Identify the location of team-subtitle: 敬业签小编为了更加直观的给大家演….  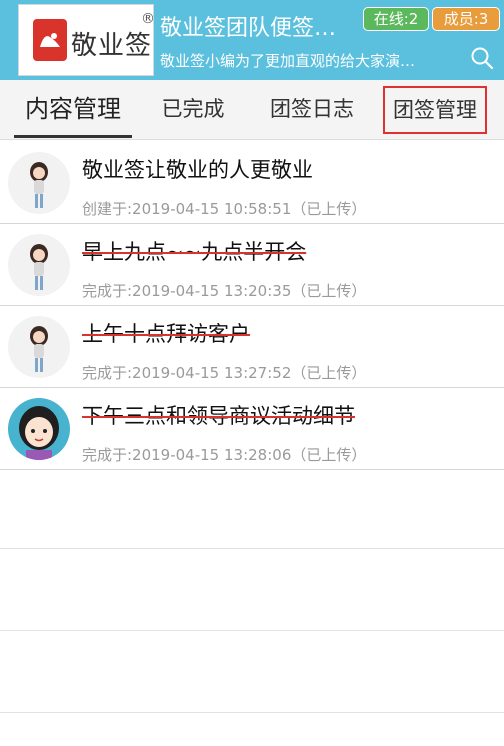
(288, 61).